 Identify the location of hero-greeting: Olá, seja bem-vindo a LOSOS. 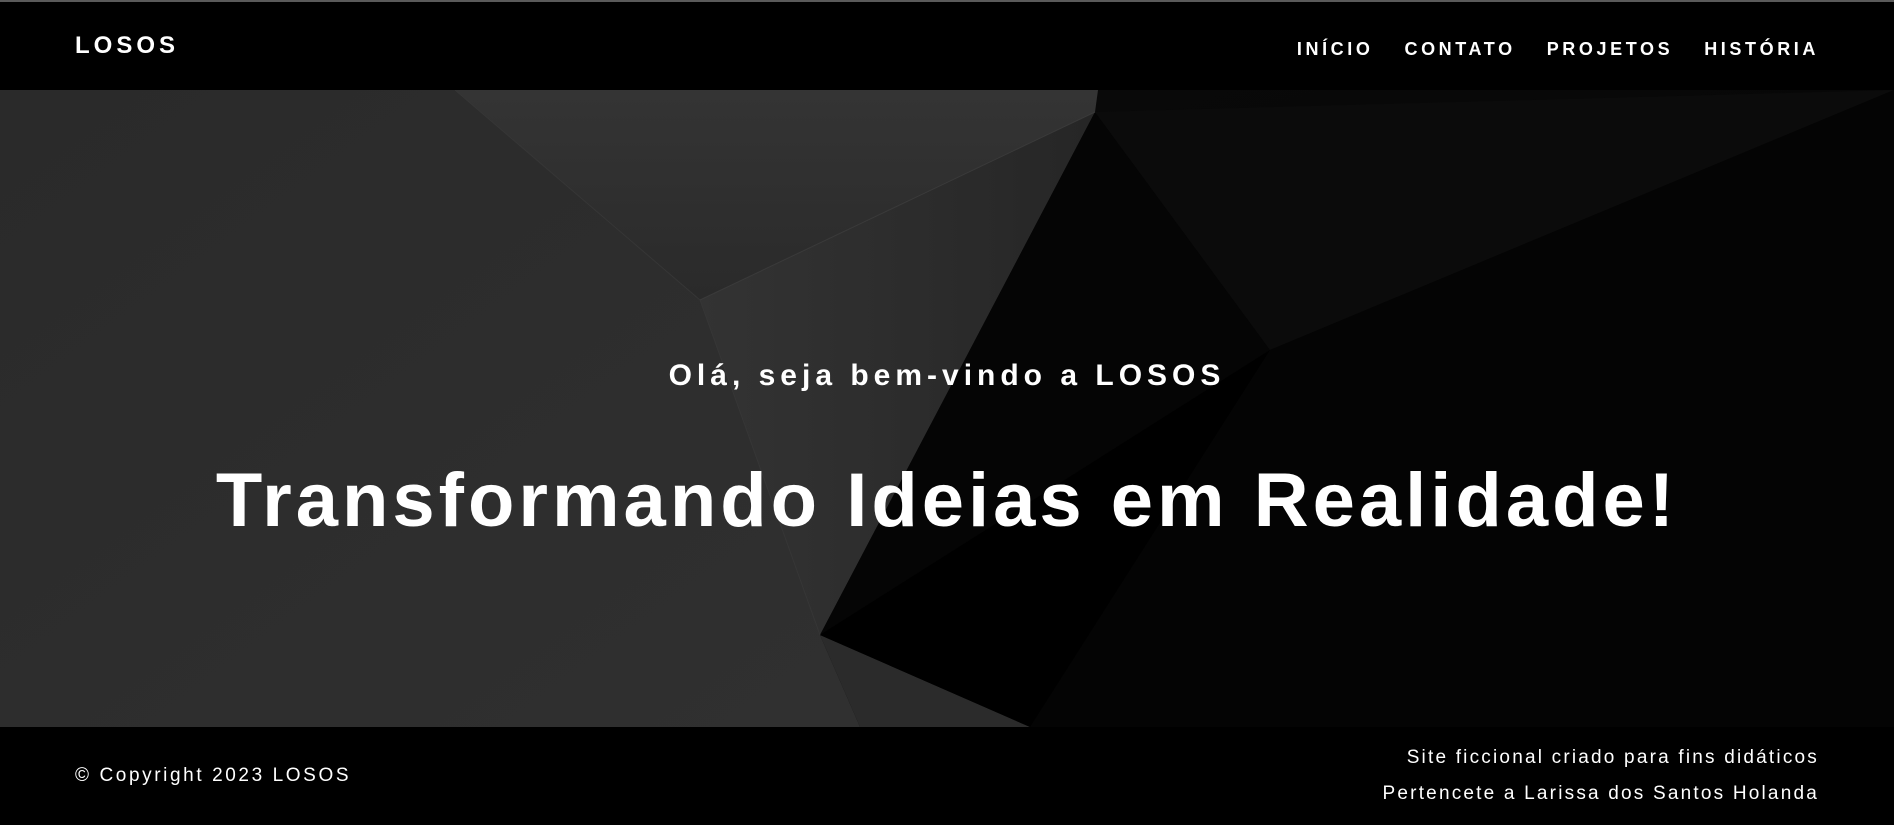
(947, 375).